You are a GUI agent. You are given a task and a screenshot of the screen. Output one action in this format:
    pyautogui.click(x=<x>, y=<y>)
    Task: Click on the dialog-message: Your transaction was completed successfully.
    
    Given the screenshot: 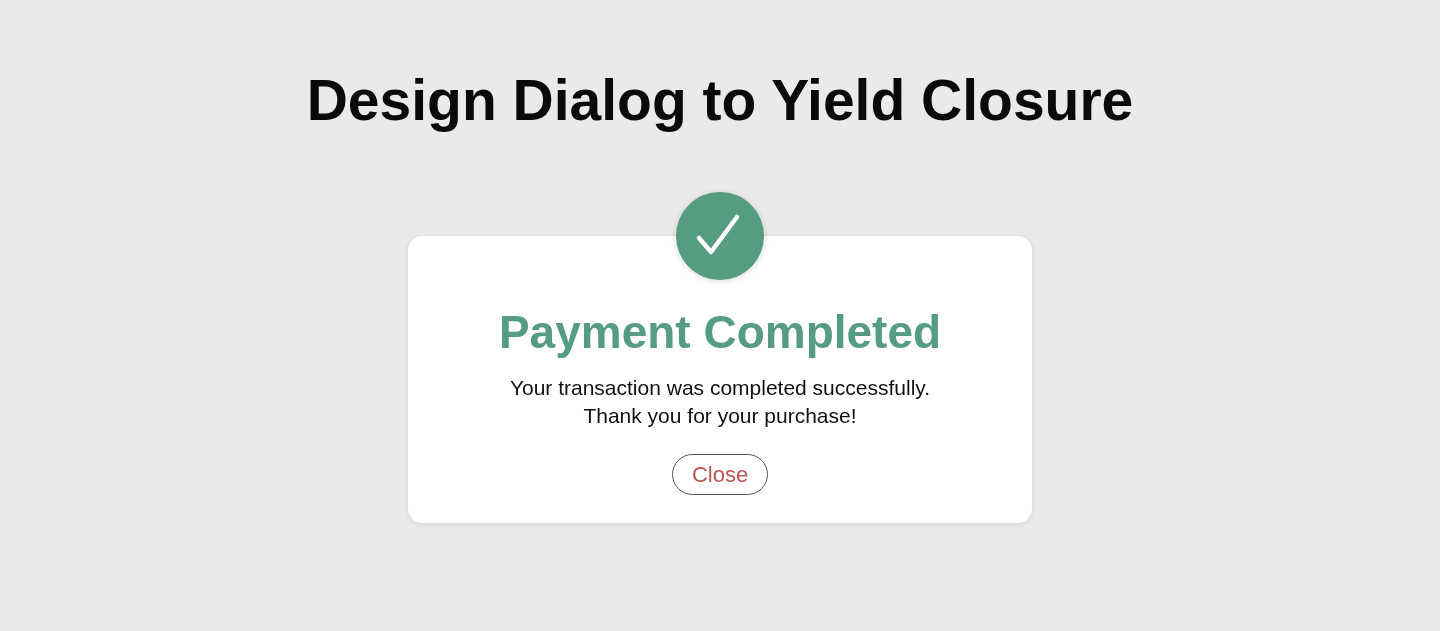 What is the action you would take?
    pyautogui.click(x=720, y=388)
    